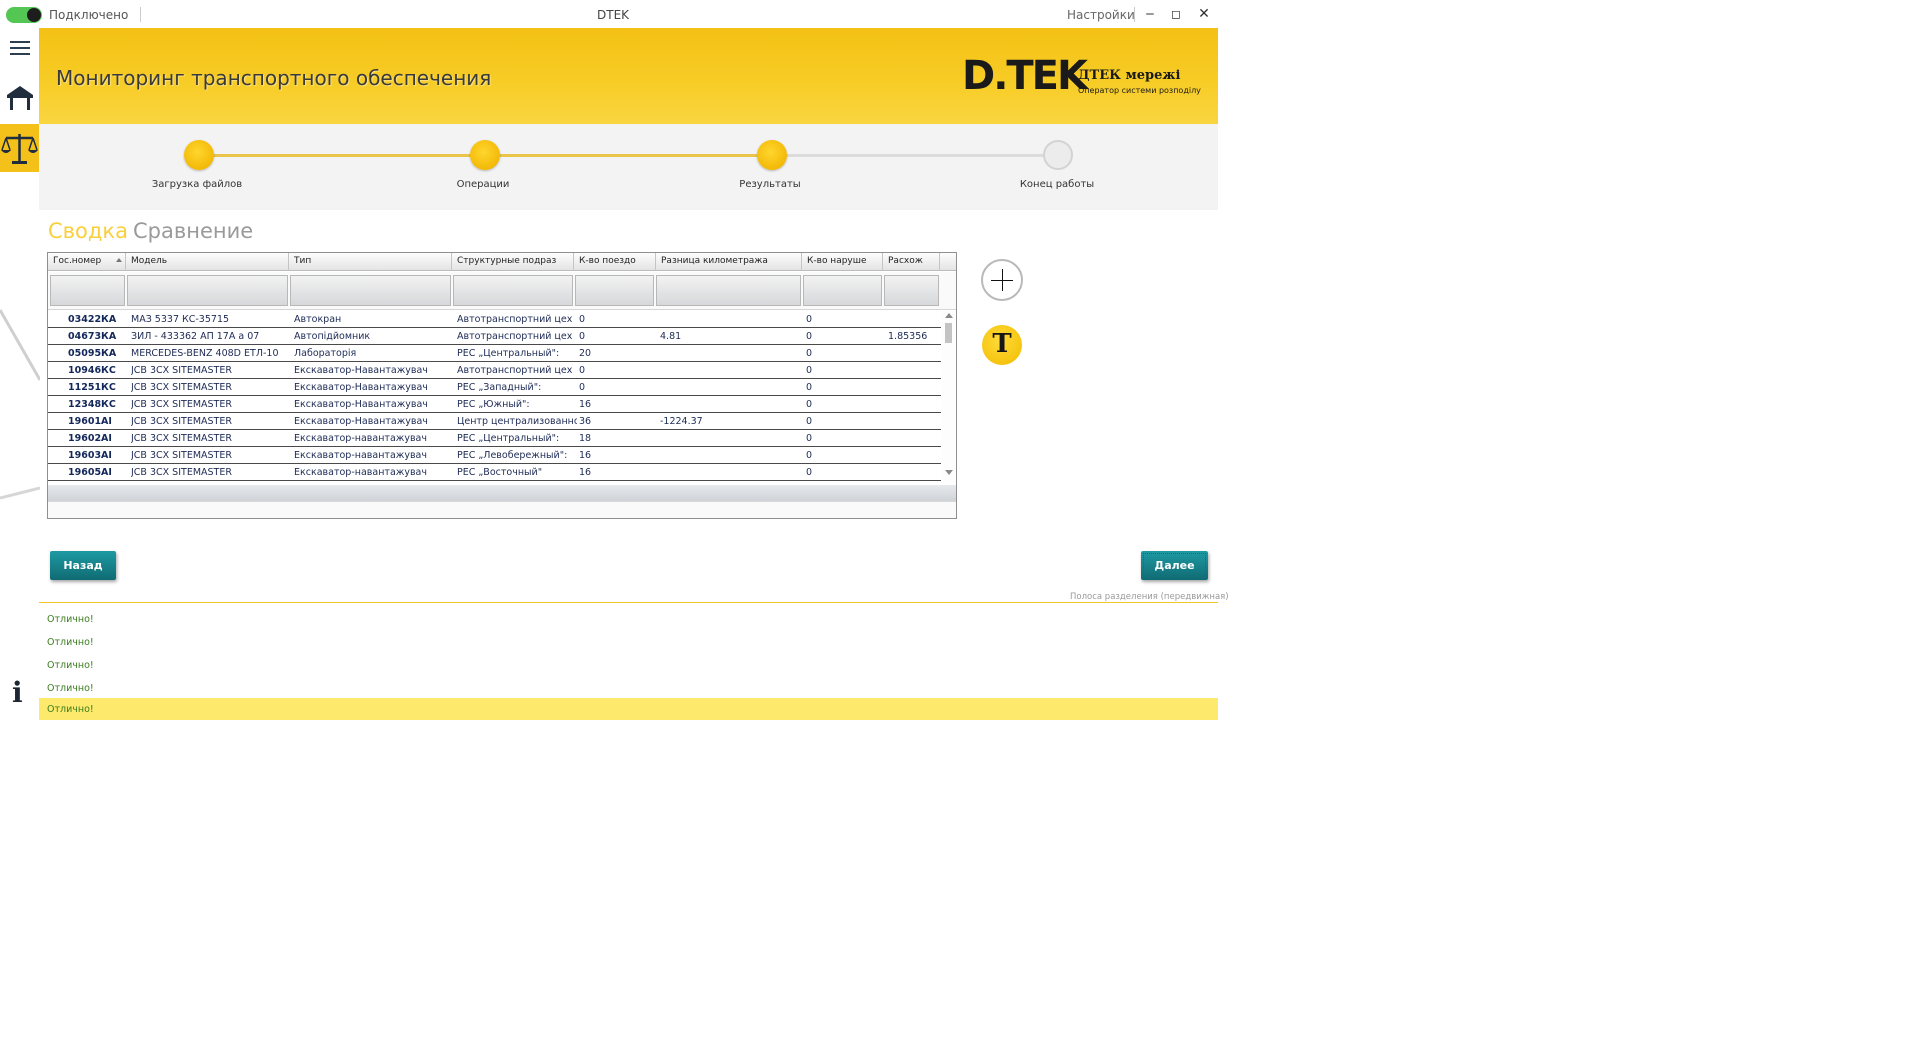  I want to click on column-header-type: Тип, so click(370, 262).